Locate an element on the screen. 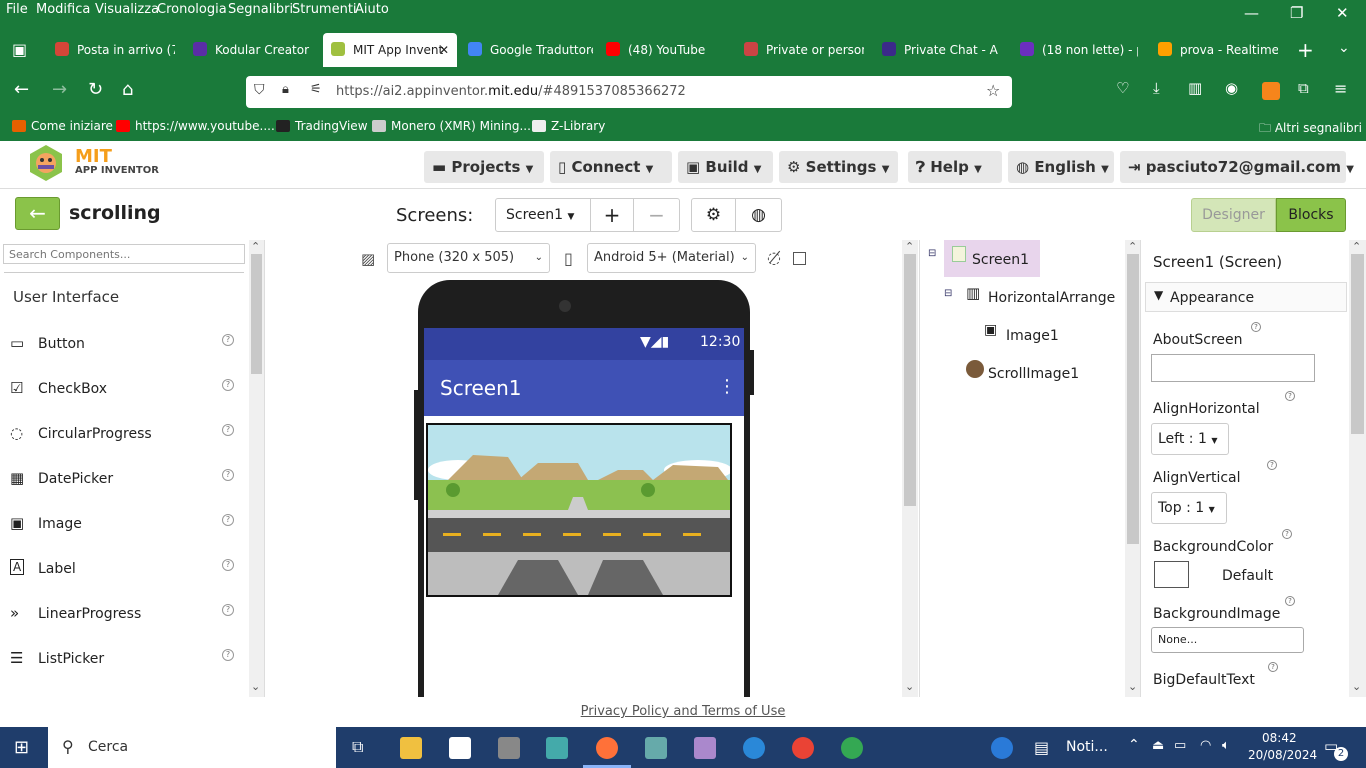 The width and height of the screenshot is (1366, 768). back-button: ← is located at coordinates (37, 213).